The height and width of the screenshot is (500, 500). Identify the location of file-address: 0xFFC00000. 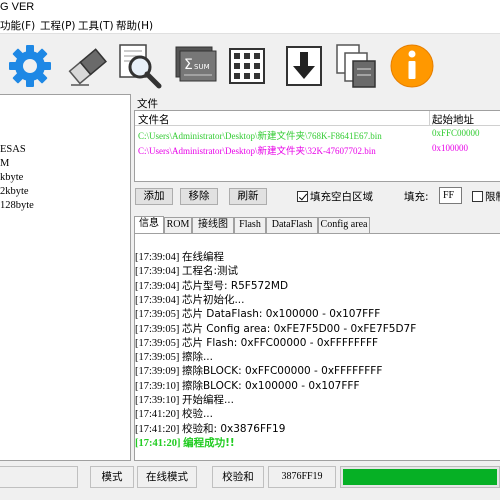
(456, 133).